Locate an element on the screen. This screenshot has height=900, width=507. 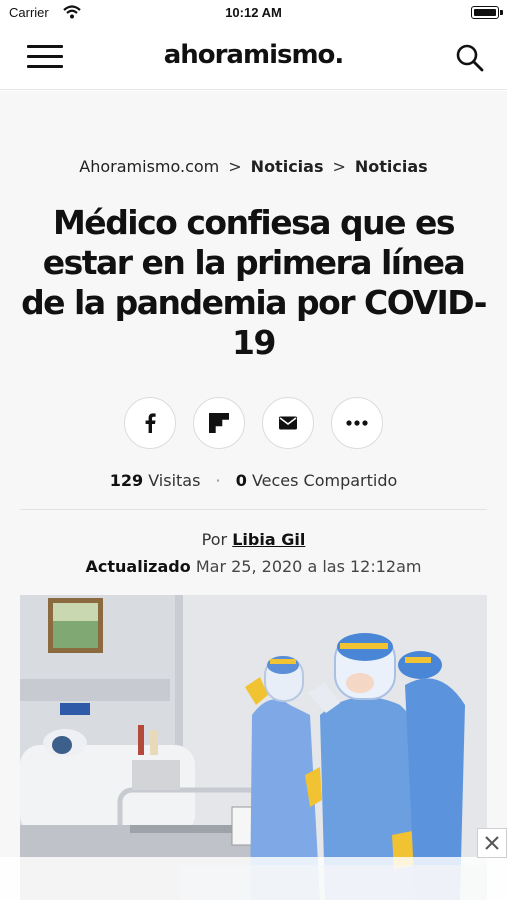
facebook-share-button is located at coordinates (149, 423).